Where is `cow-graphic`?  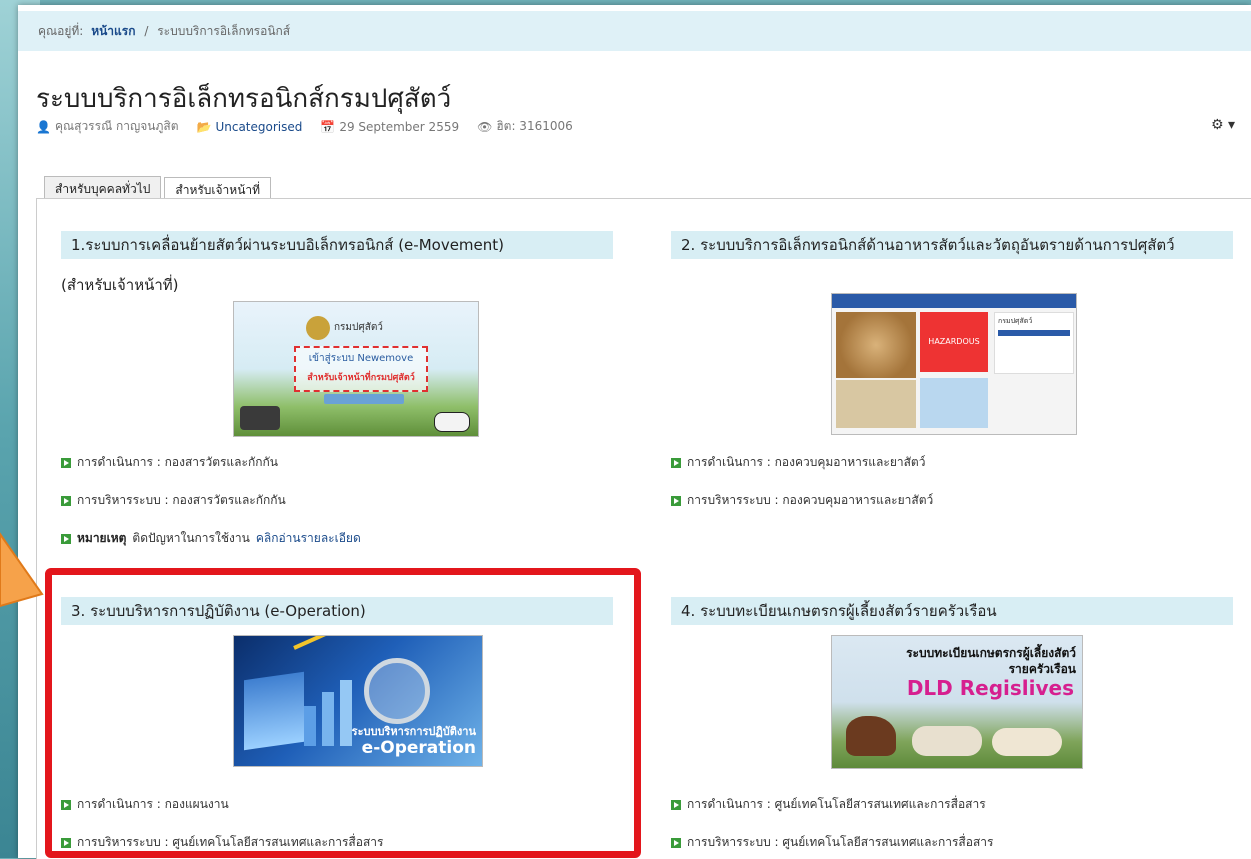 cow-graphic is located at coordinates (452, 422).